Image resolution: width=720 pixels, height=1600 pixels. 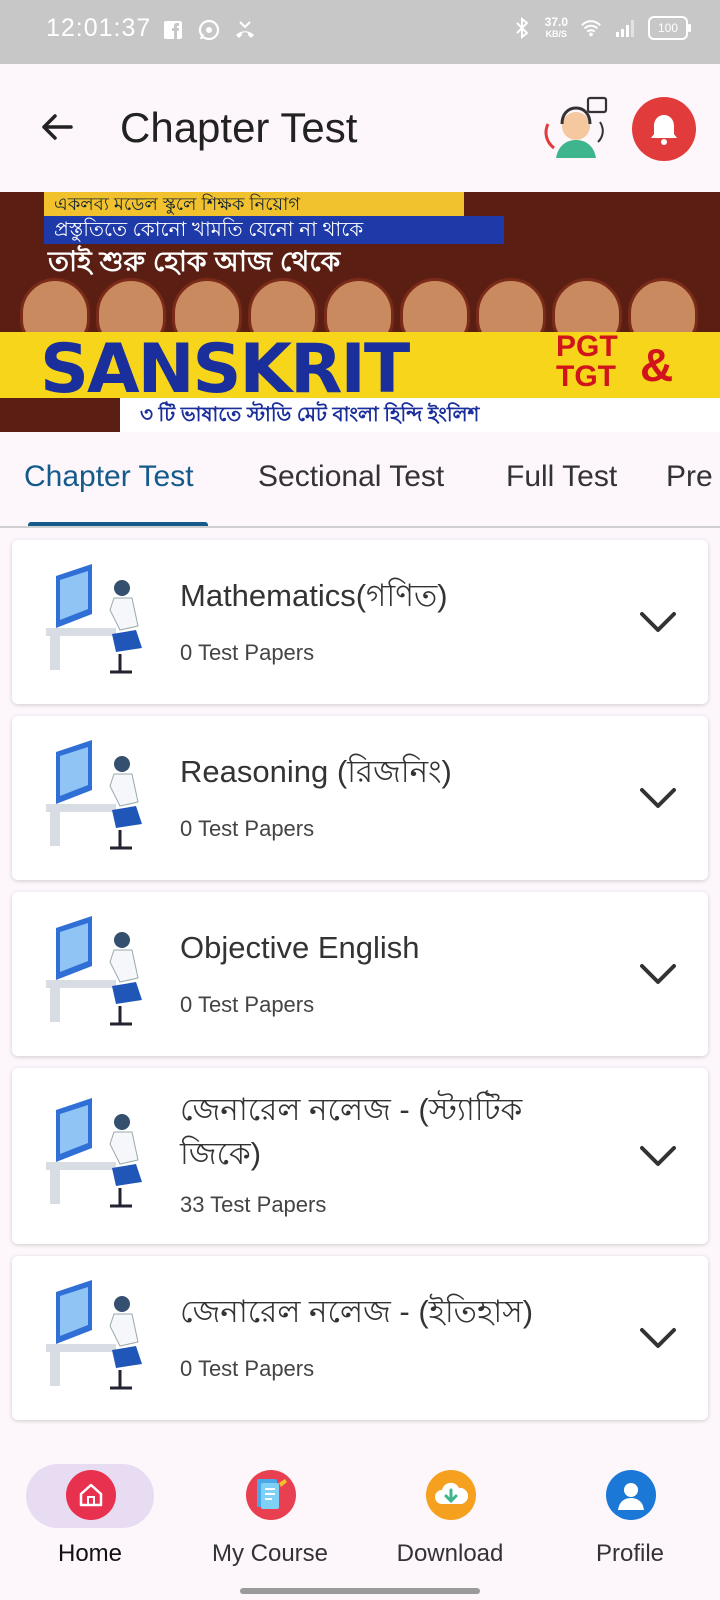 I want to click on book-icon, so click(x=271, y=1495).